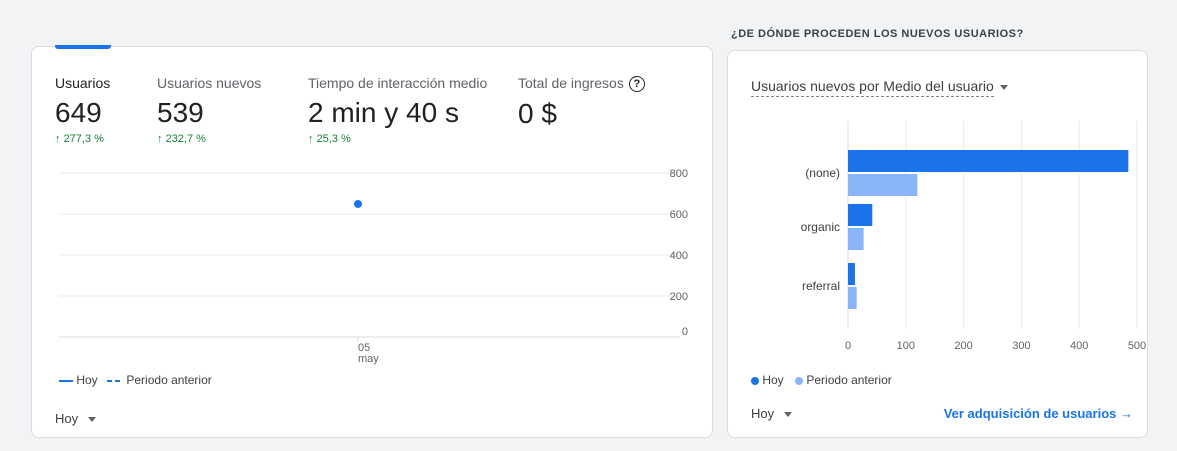 Image resolution: width=1177 pixels, height=451 pixels. What do you see at coordinates (115, 380) in the screenshot?
I see `legend-line-previous` at bounding box center [115, 380].